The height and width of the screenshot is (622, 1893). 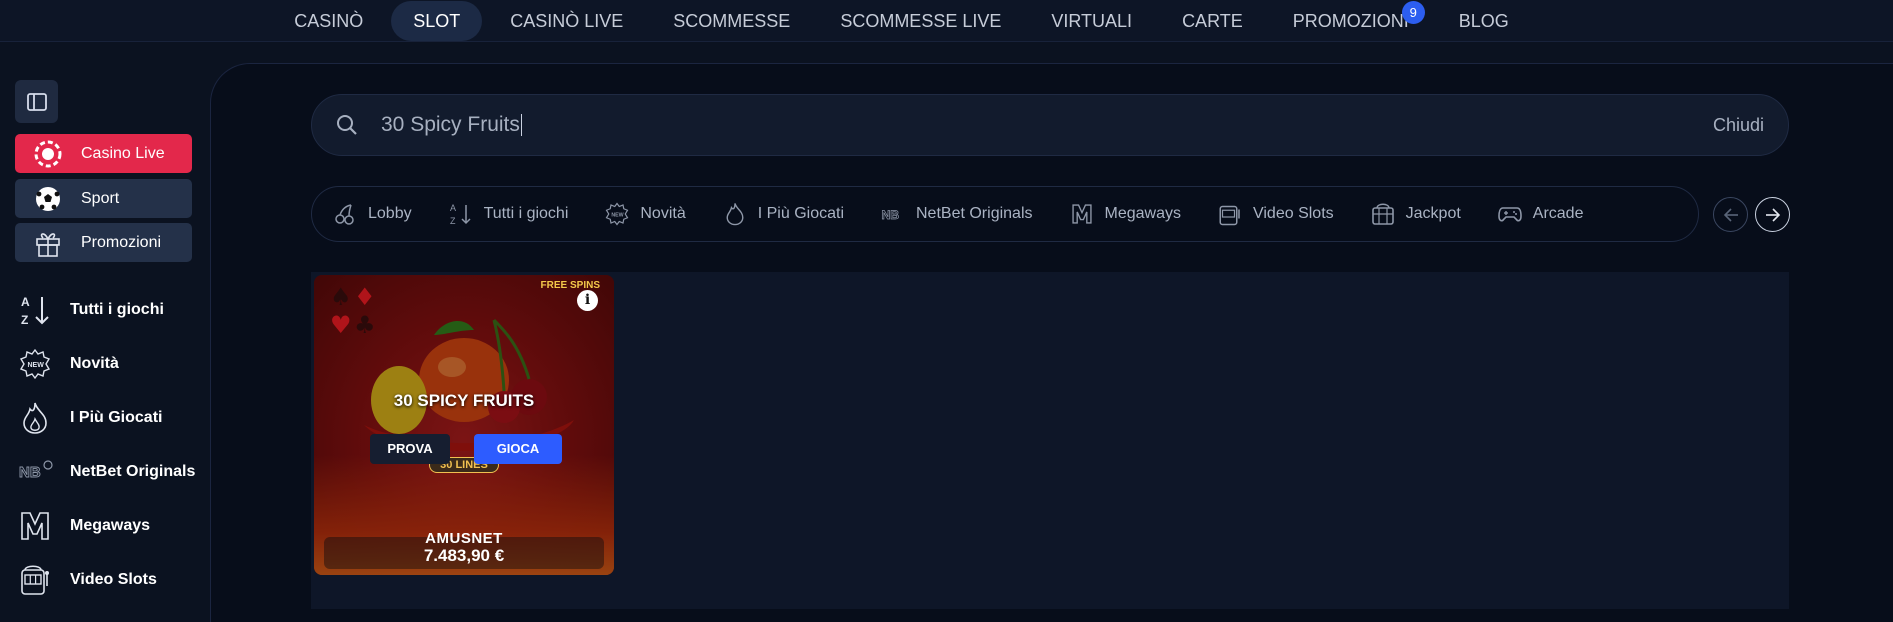 What do you see at coordinates (1413, 12) in the screenshot?
I see `promotions-count-badge: 9` at bounding box center [1413, 12].